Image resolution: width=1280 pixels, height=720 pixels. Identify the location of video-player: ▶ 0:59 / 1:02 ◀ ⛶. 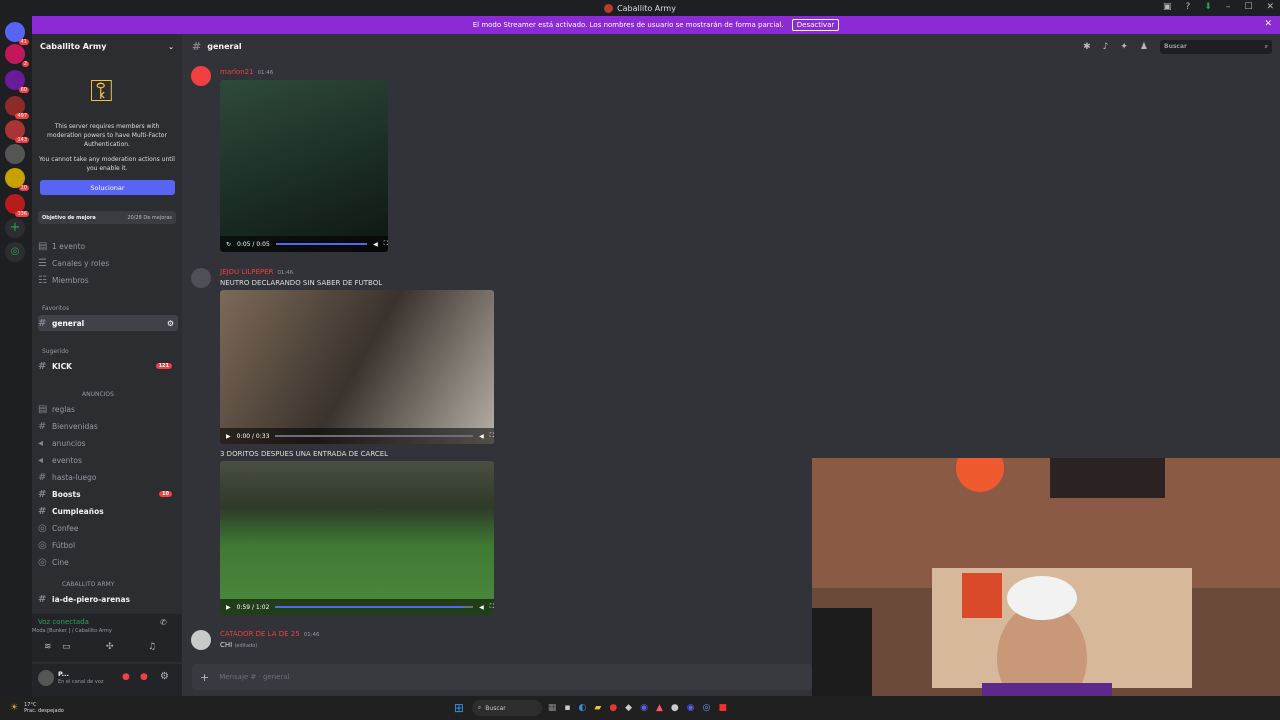
(357, 538).